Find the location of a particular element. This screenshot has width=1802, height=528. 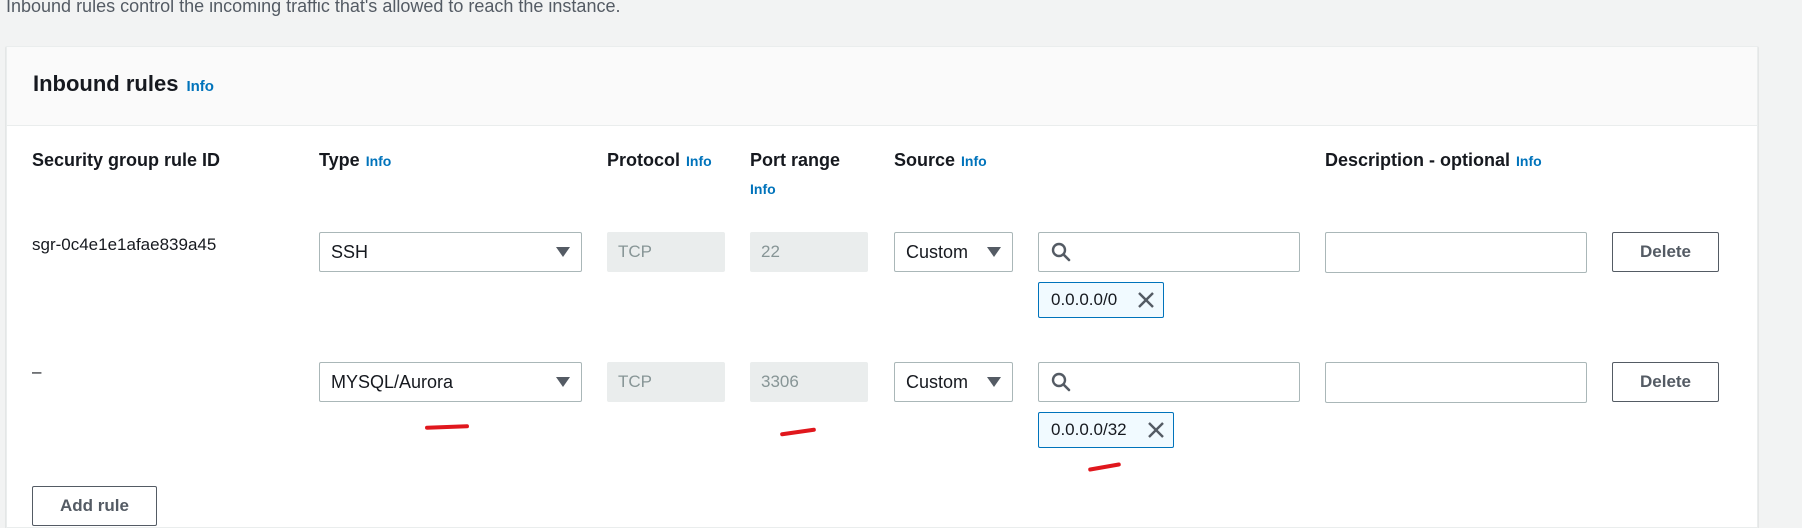

rule-id: sgr-0c4e1e1afae839a45 is located at coordinates (124, 244).